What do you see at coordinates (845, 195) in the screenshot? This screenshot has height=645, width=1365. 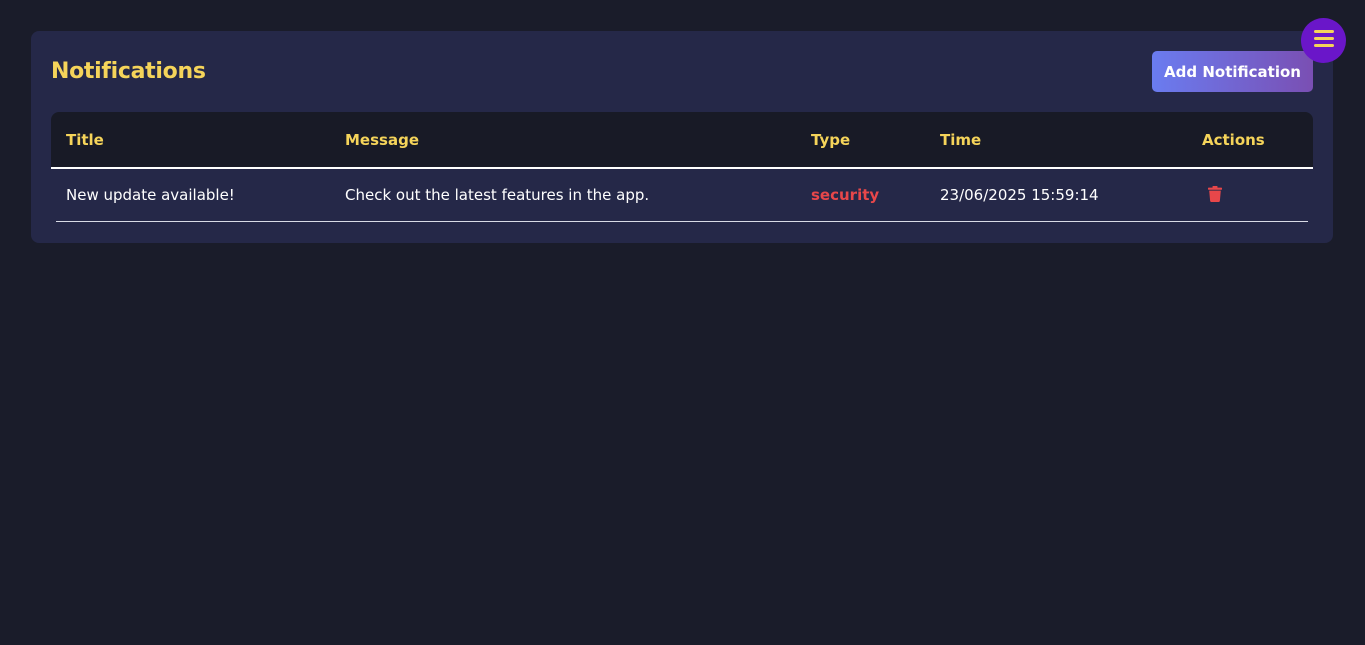 I see `cell-type: security` at bounding box center [845, 195].